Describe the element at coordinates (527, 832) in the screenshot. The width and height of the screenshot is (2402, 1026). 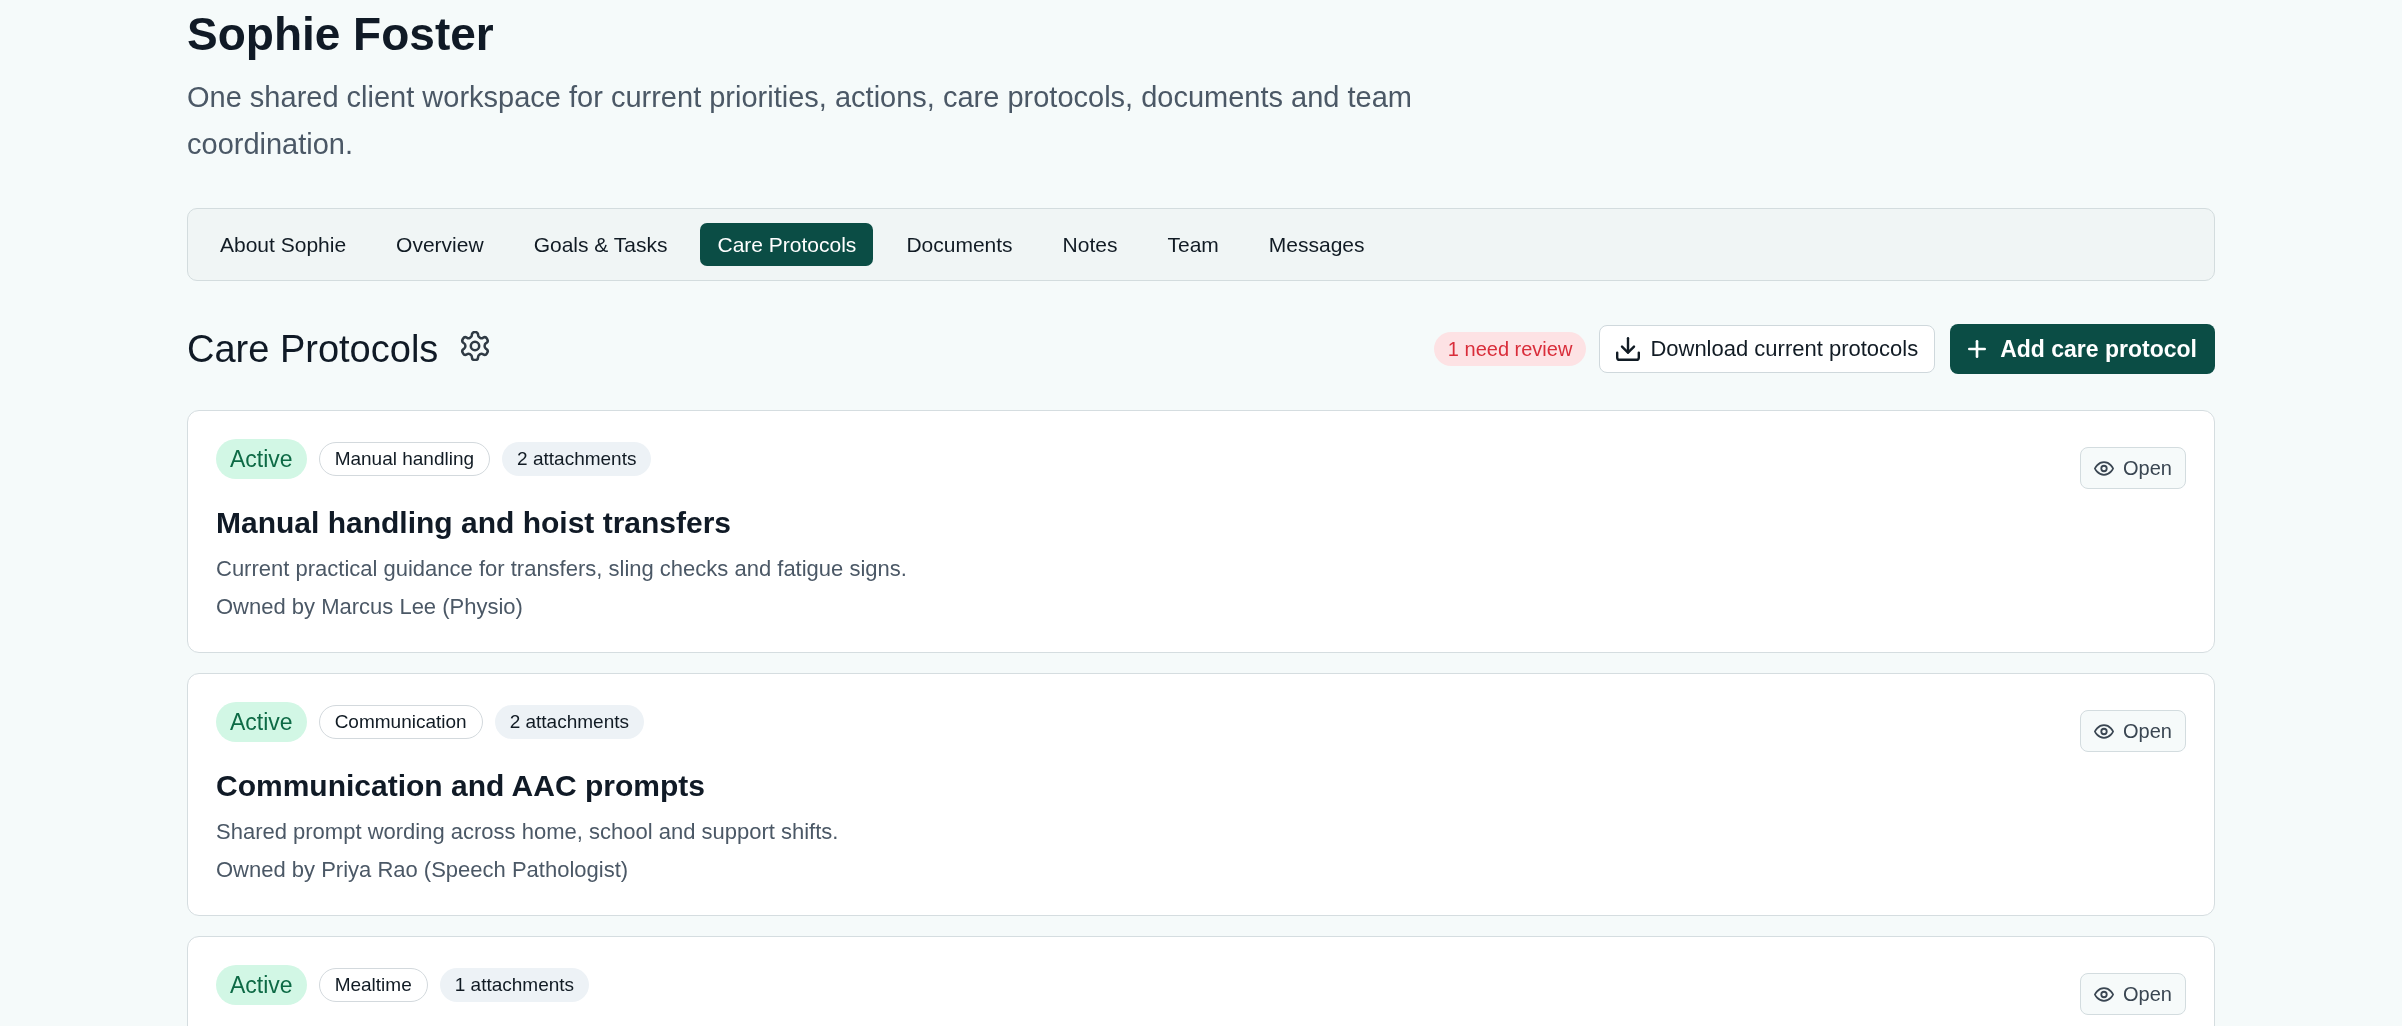
I see `protocol-description: Shared prompt wording across home, school and support shifts.` at that location.